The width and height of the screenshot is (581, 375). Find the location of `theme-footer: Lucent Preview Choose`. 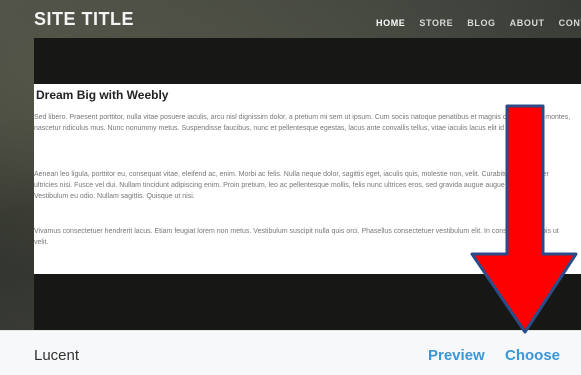

theme-footer: Lucent Preview Choose is located at coordinates (290, 352).